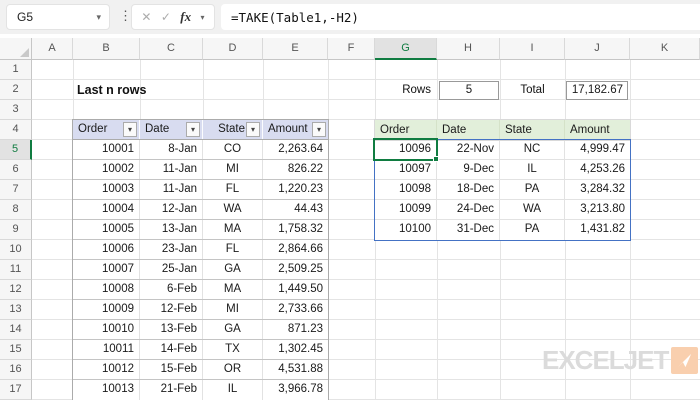 The width and height of the screenshot is (700, 400). Describe the element at coordinates (16, 210) in the screenshot. I see `row-header-8: 8` at that location.